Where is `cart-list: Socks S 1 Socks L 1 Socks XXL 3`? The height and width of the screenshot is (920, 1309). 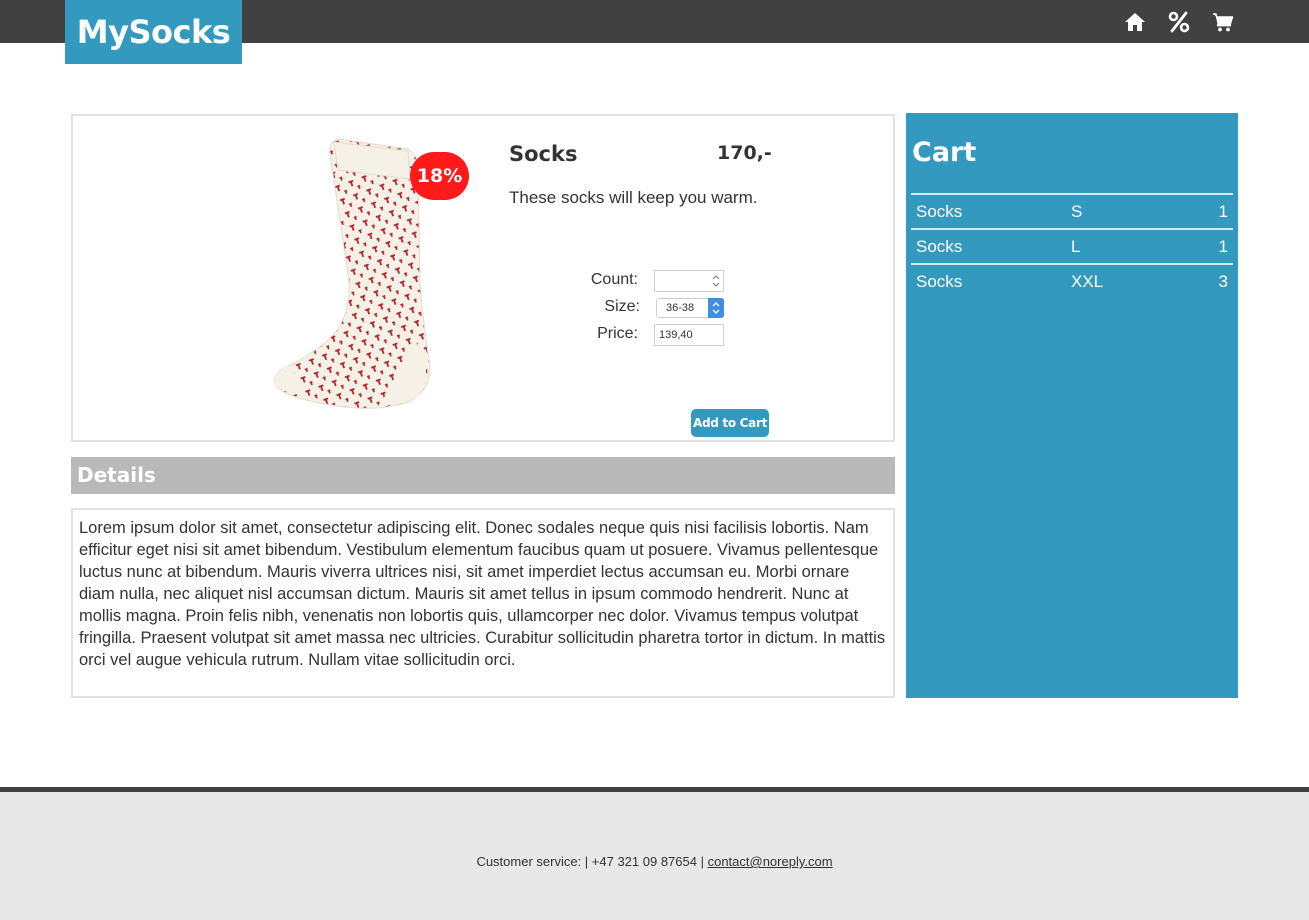 cart-list: Socks S 1 Socks L 1 Socks XXL 3 is located at coordinates (1072, 246).